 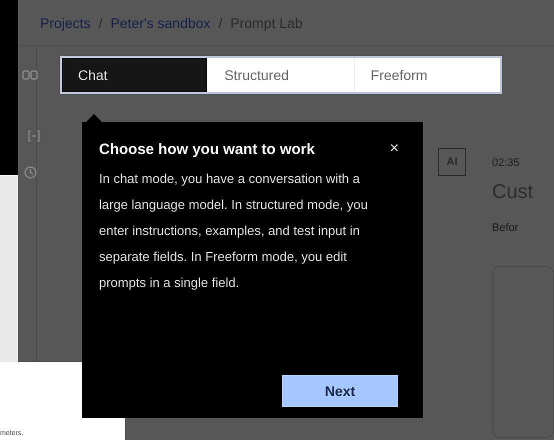 I want to click on popover-title: Choose how you want to work, so click(x=207, y=149).